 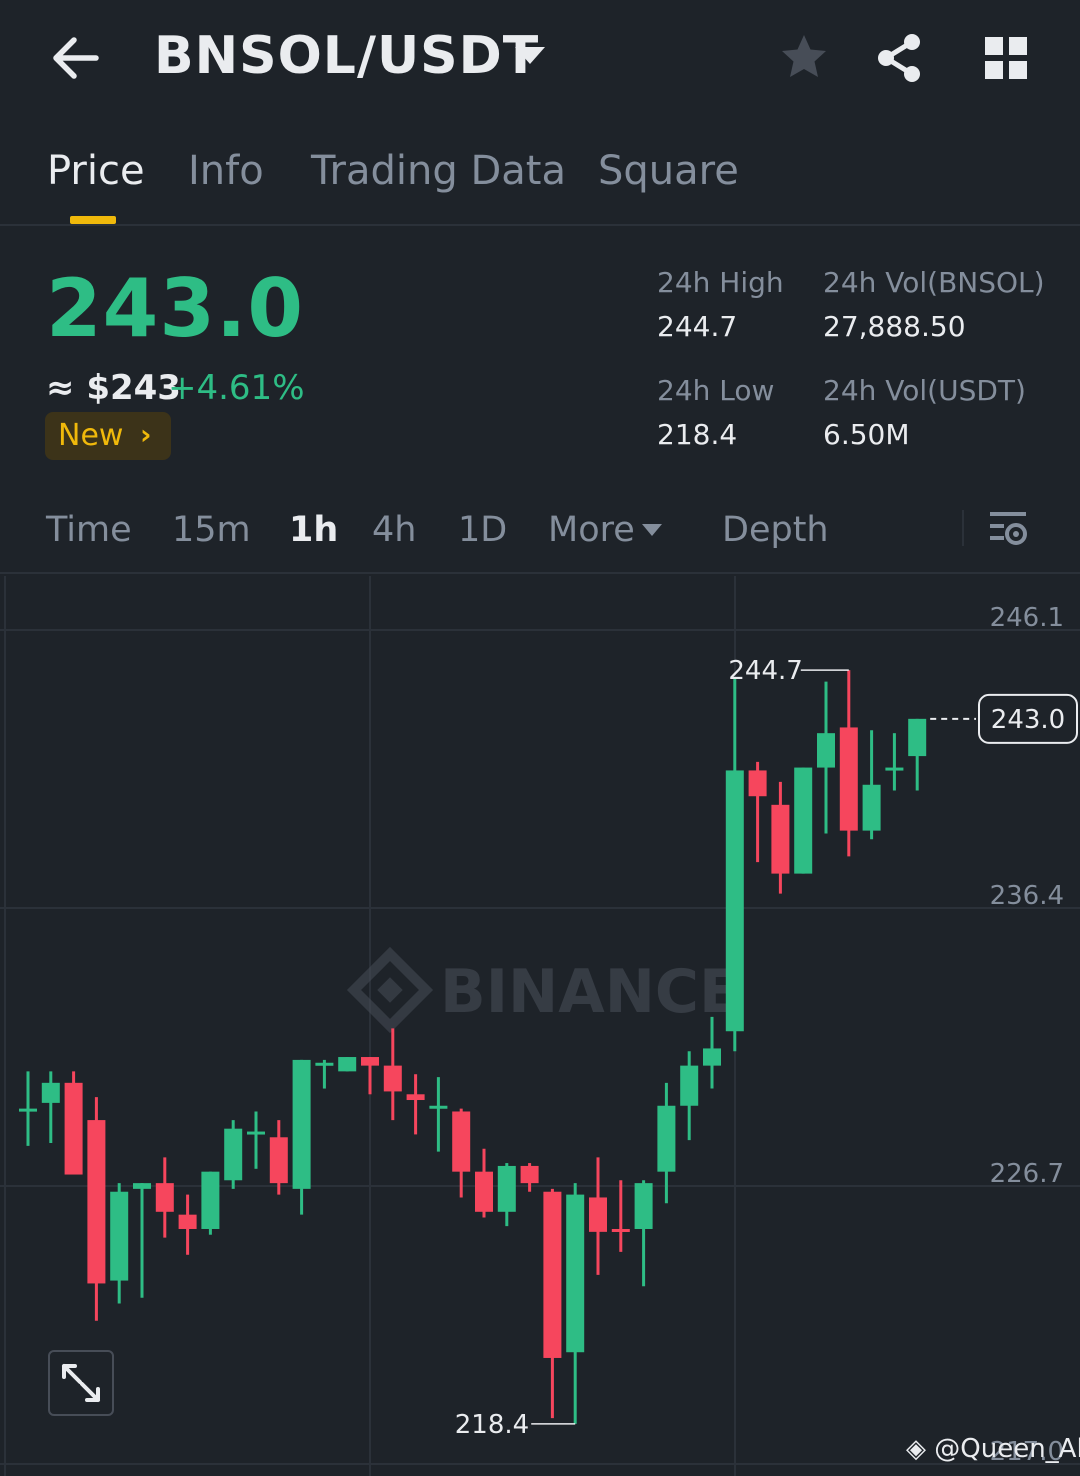 I want to click on vol-base-label: 24h Vol(BNSOL), so click(x=934, y=282).